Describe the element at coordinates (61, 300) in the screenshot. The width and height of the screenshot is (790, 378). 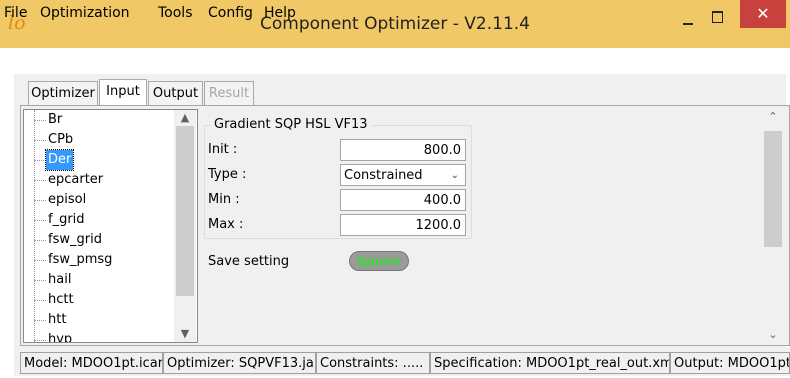
I see `tree-item-hctt: hctt` at that location.